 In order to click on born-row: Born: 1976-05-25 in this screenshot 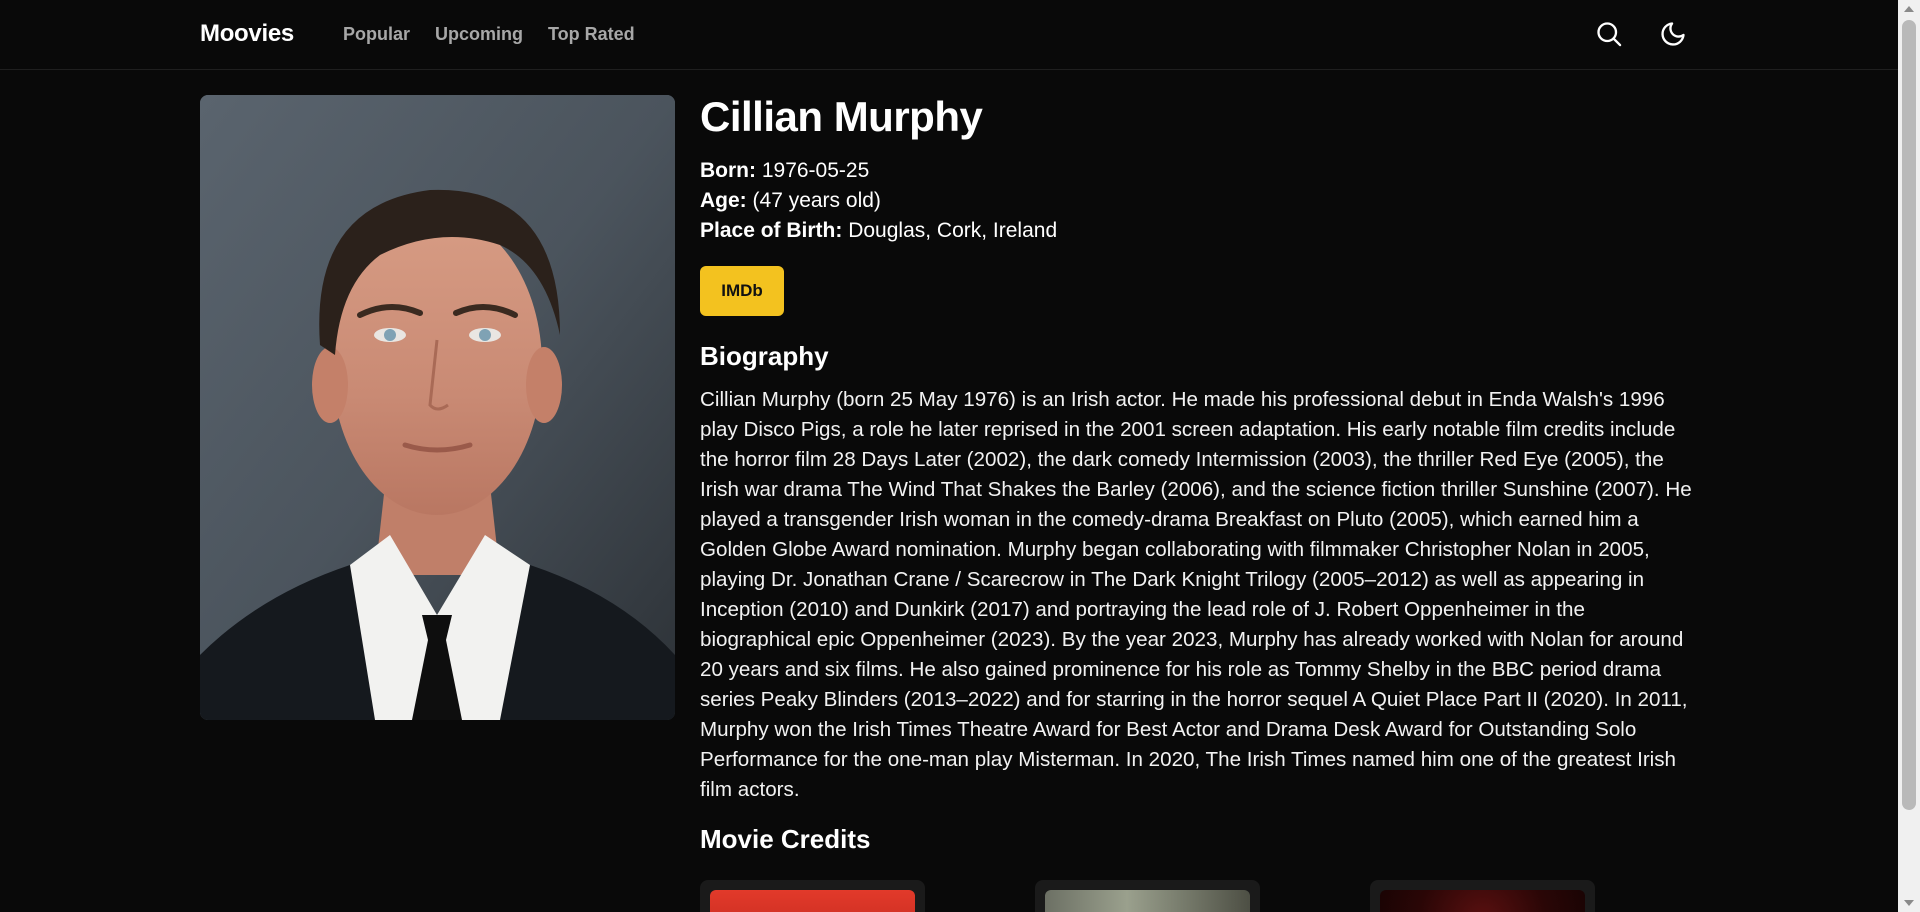, I will do `click(1200, 171)`.